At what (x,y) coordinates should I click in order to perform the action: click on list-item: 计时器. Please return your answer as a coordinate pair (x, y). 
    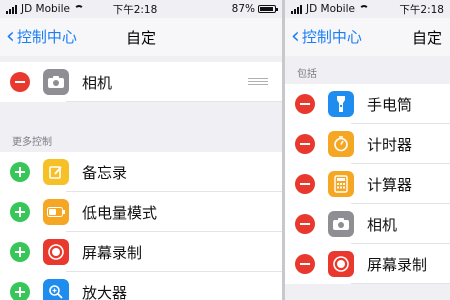
    Looking at the image, I should click on (367, 144).